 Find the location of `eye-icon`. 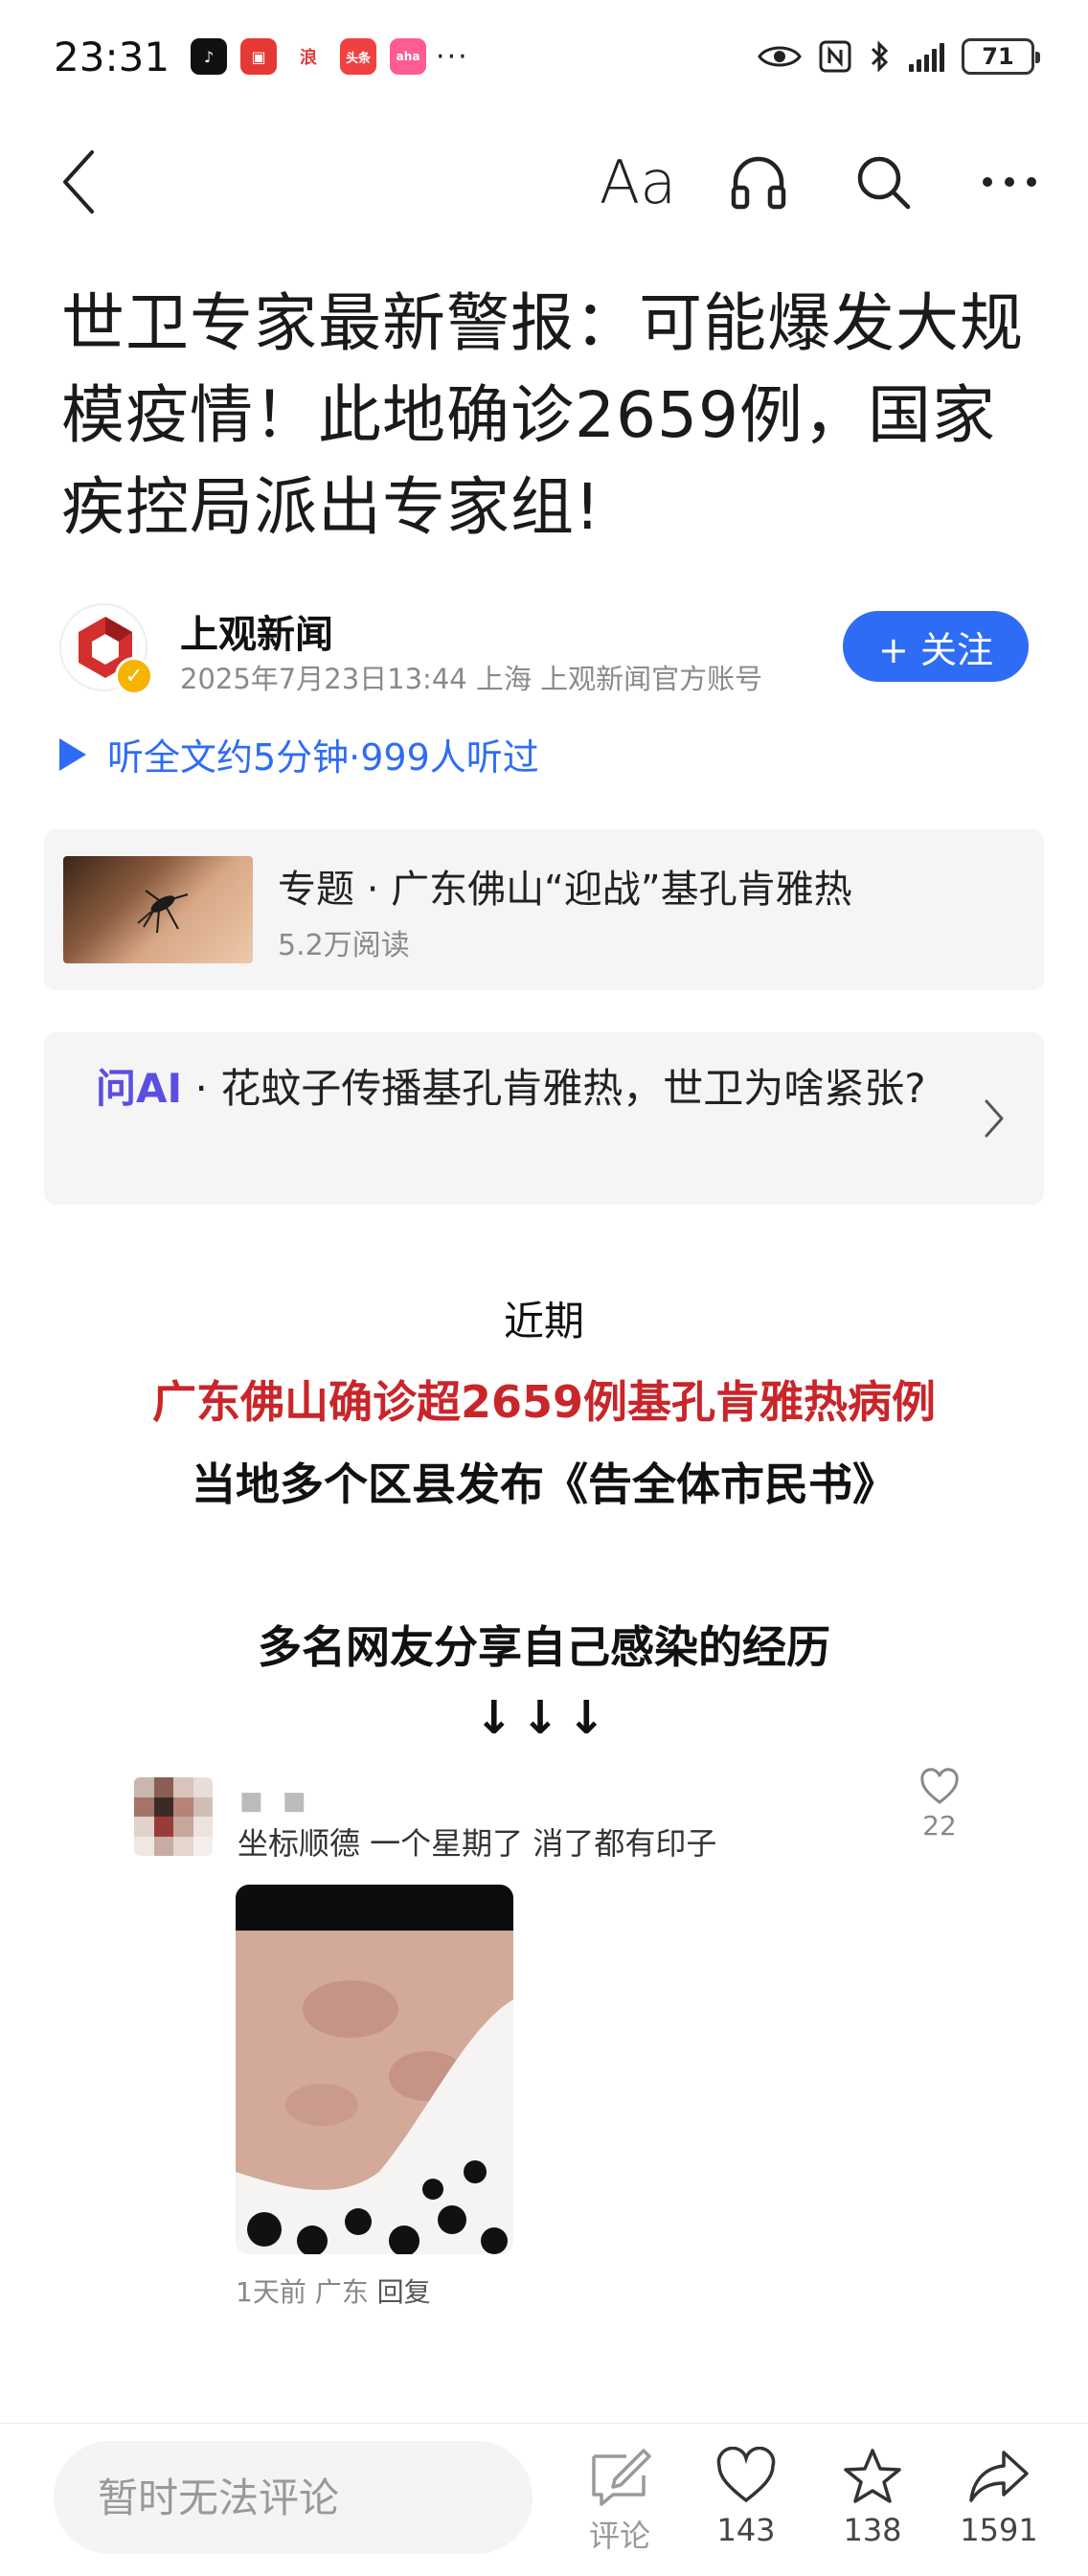

eye-icon is located at coordinates (780, 56).